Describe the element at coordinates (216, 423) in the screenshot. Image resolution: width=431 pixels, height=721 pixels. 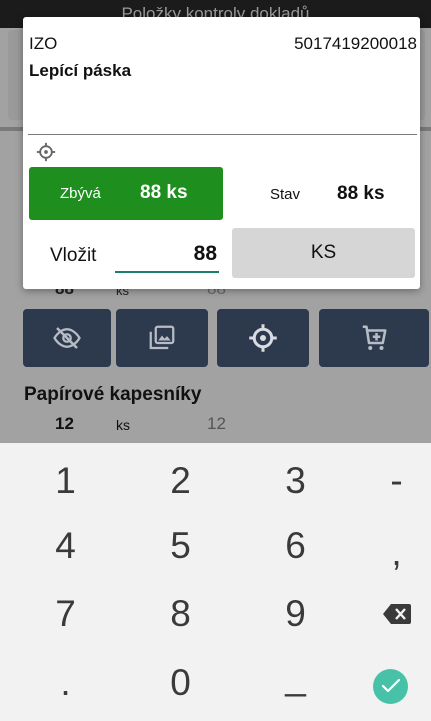
I see `item-stock: 12` at that location.